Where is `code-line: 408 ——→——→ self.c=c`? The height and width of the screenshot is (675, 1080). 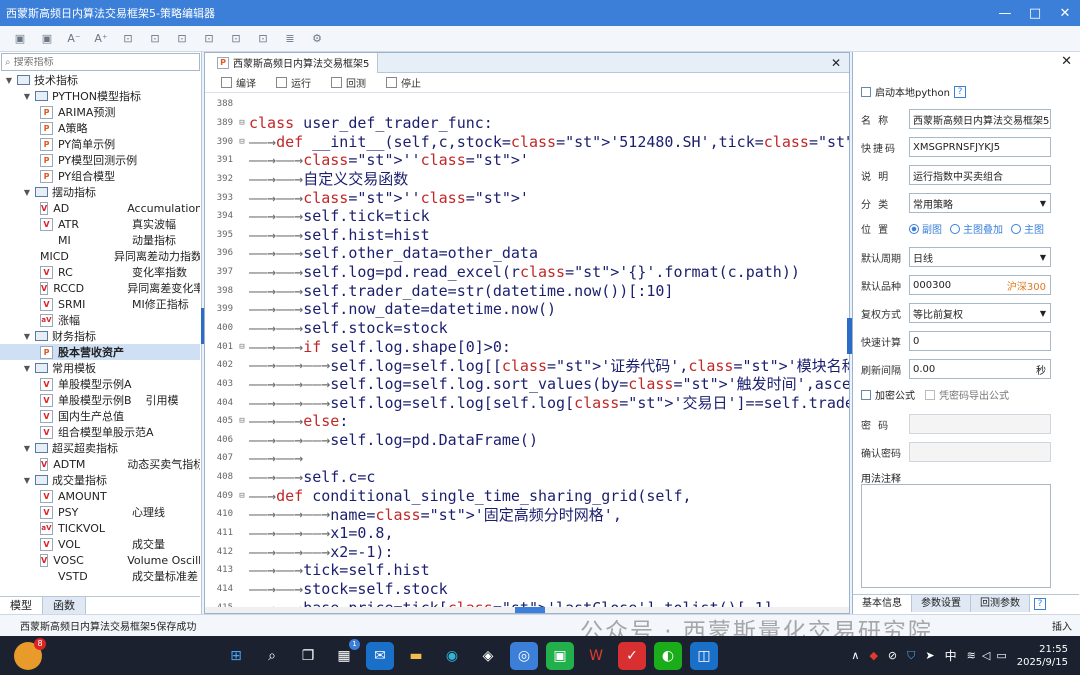
code-line: 408 ——→——→ self.c=c is located at coordinates (527, 477).